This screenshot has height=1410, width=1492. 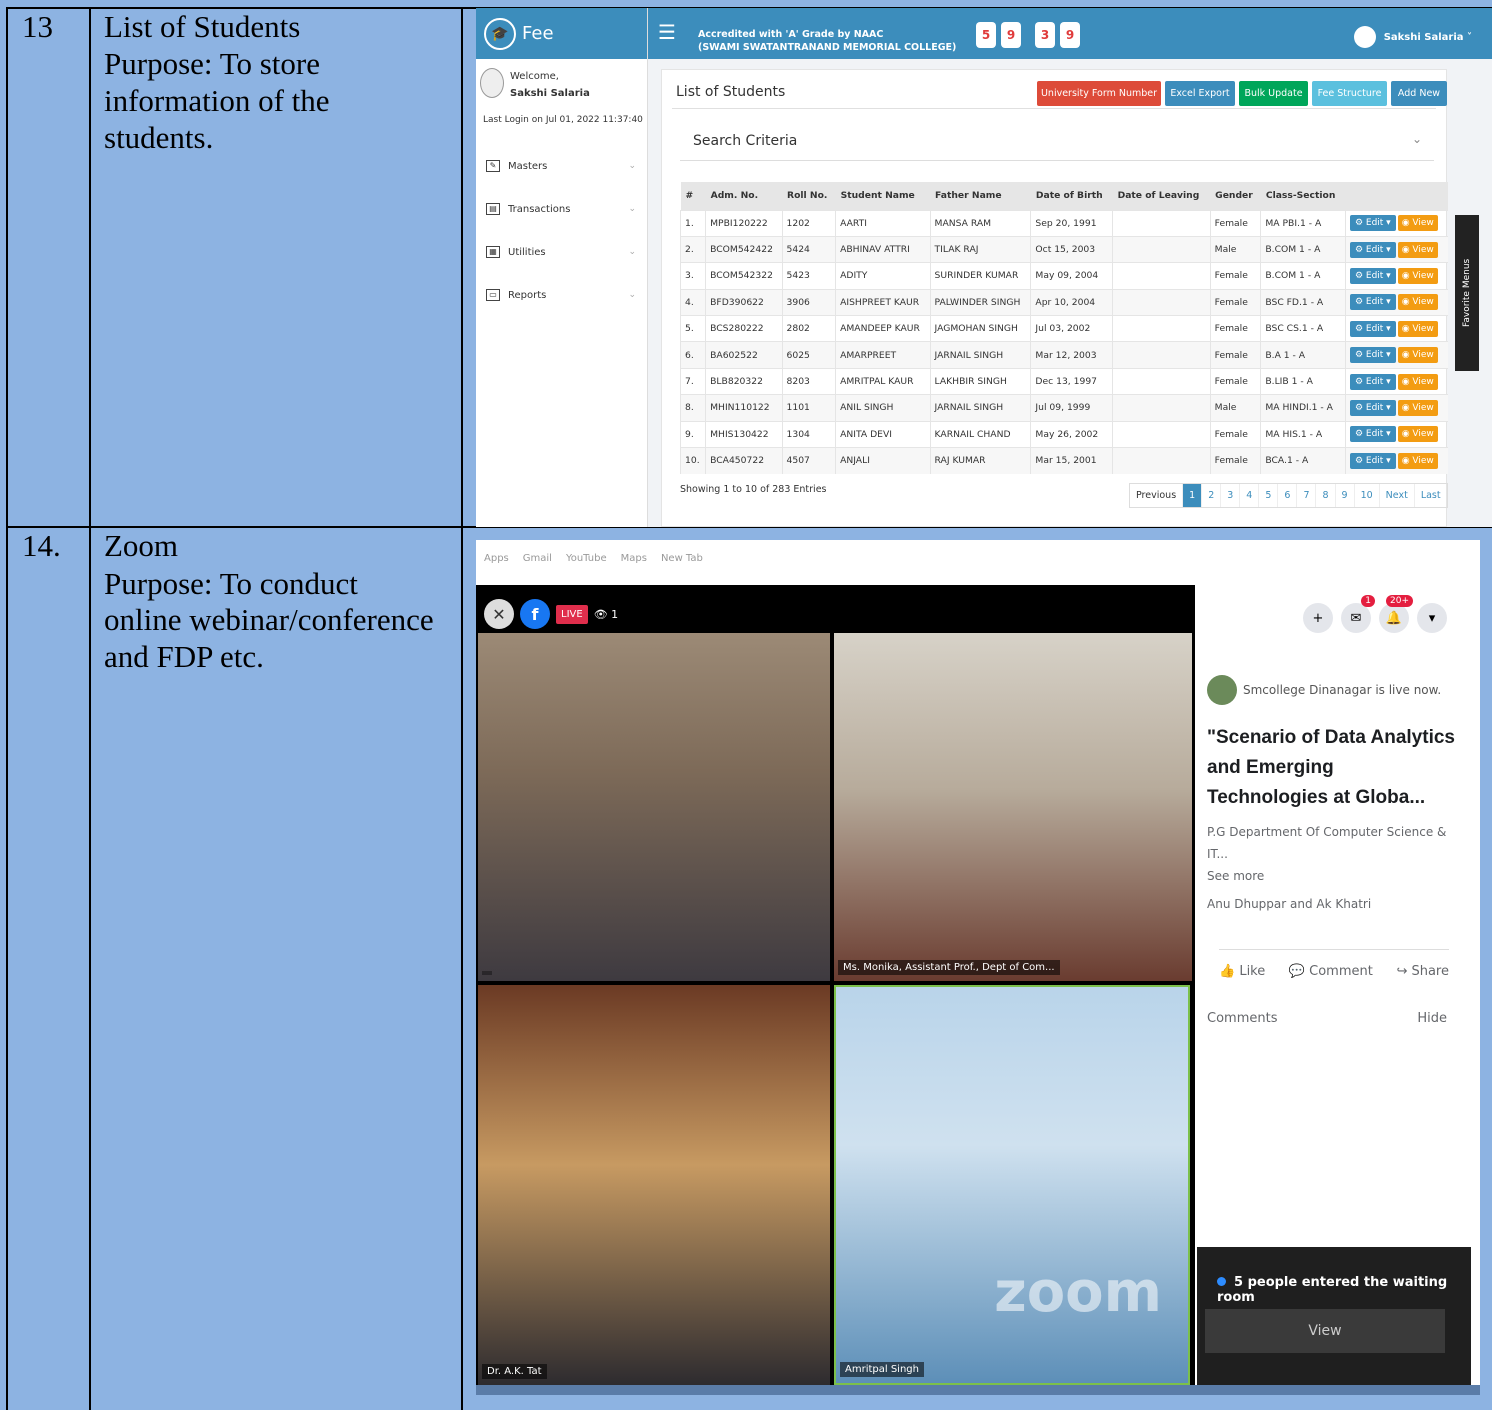 What do you see at coordinates (561, 295) in the screenshot?
I see `sidebar-item-reports: ▭ Reports ⌄` at bounding box center [561, 295].